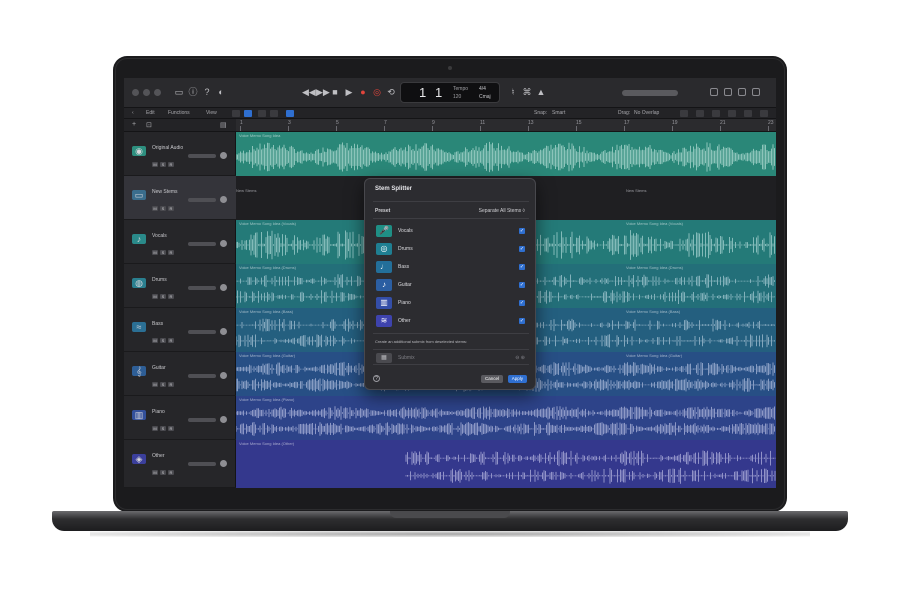  I want to click on original-audio-region: Voice Memo Song Idea, so click(506, 154).